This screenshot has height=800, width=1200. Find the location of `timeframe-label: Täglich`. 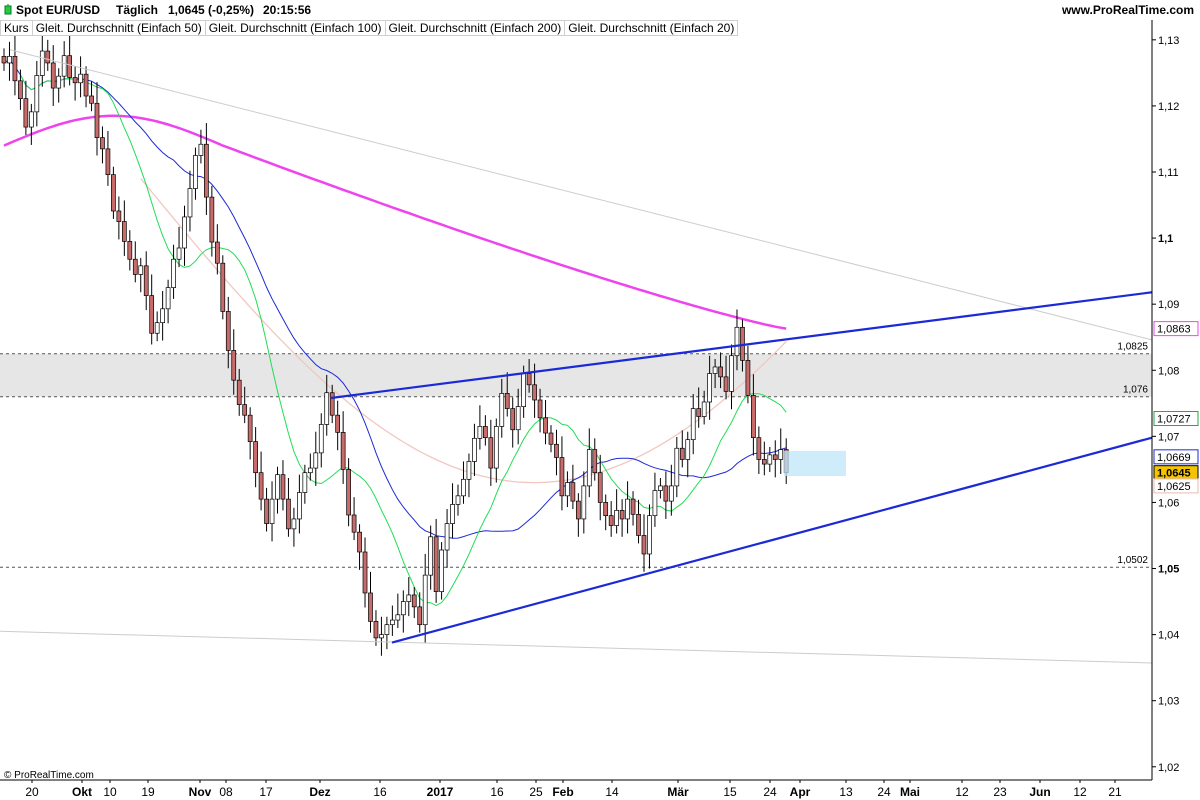

timeframe-label: Täglich is located at coordinates (137, 10).